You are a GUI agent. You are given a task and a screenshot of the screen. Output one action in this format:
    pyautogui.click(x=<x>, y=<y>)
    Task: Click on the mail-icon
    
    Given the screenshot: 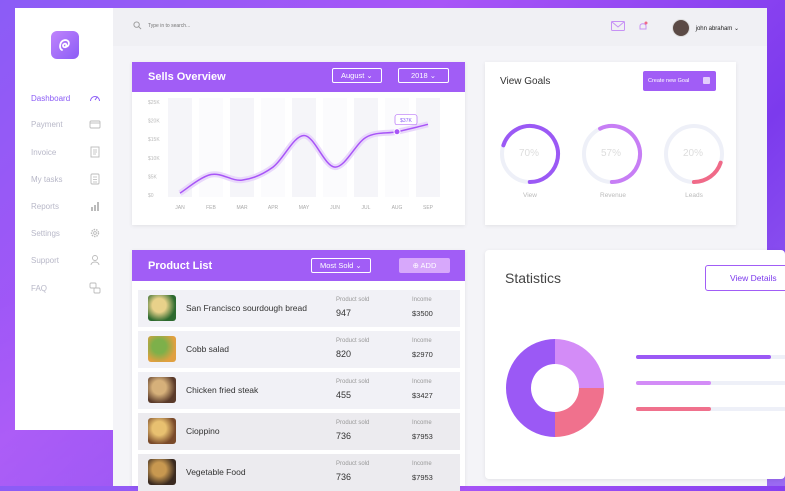 What is the action you would take?
    pyautogui.click(x=618, y=26)
    